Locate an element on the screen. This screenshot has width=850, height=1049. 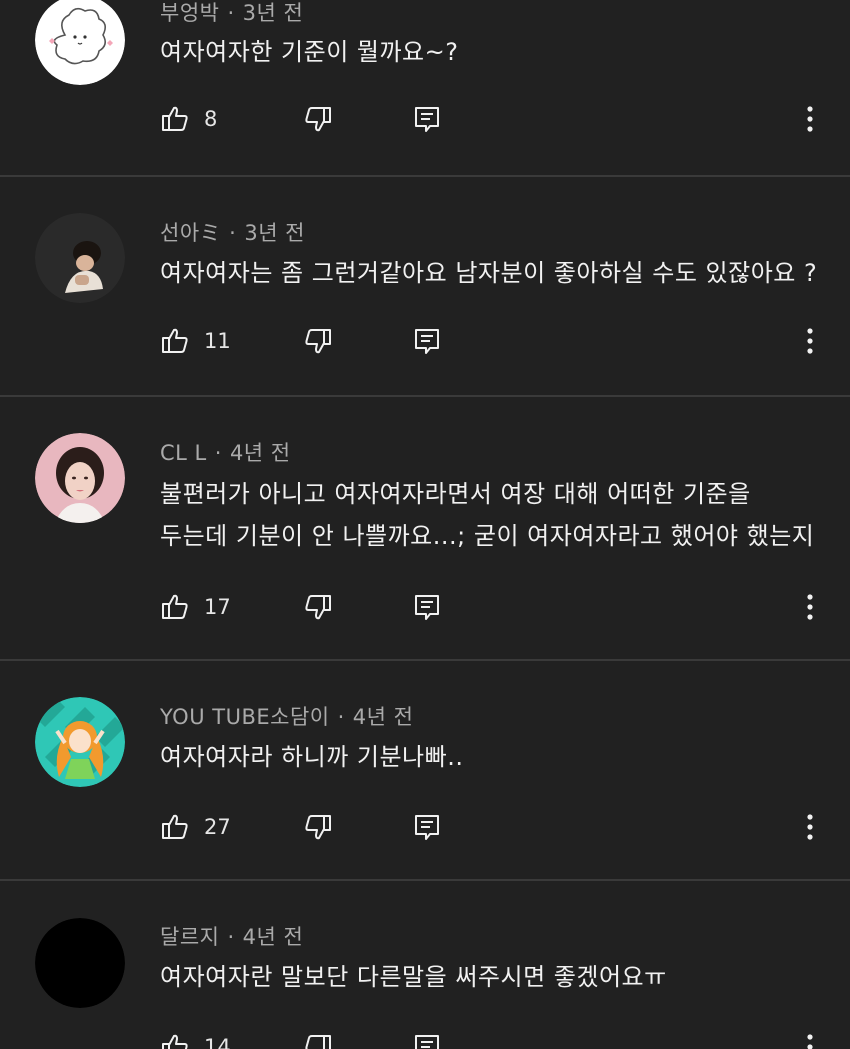
comment-text-line: 여자여자는 좀 그런거같아요 남자분이 좋아하실 수도 있잖아요 ? is located at coordinates (489, 273).